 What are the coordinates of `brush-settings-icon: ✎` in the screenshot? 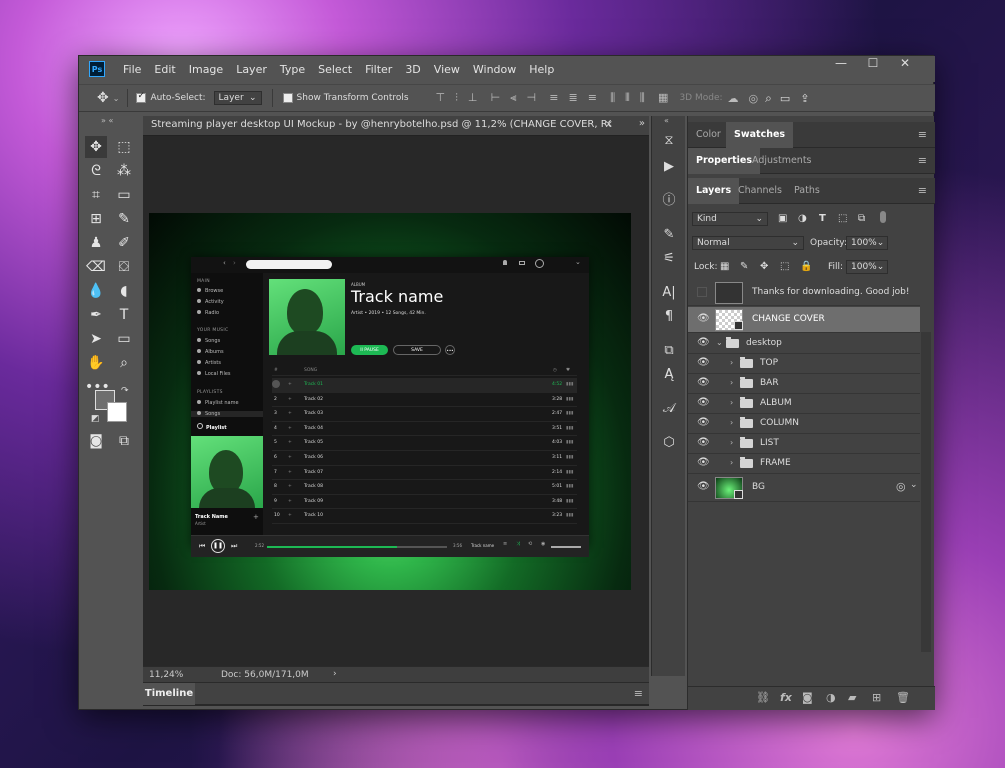 It's located at (669, 235).